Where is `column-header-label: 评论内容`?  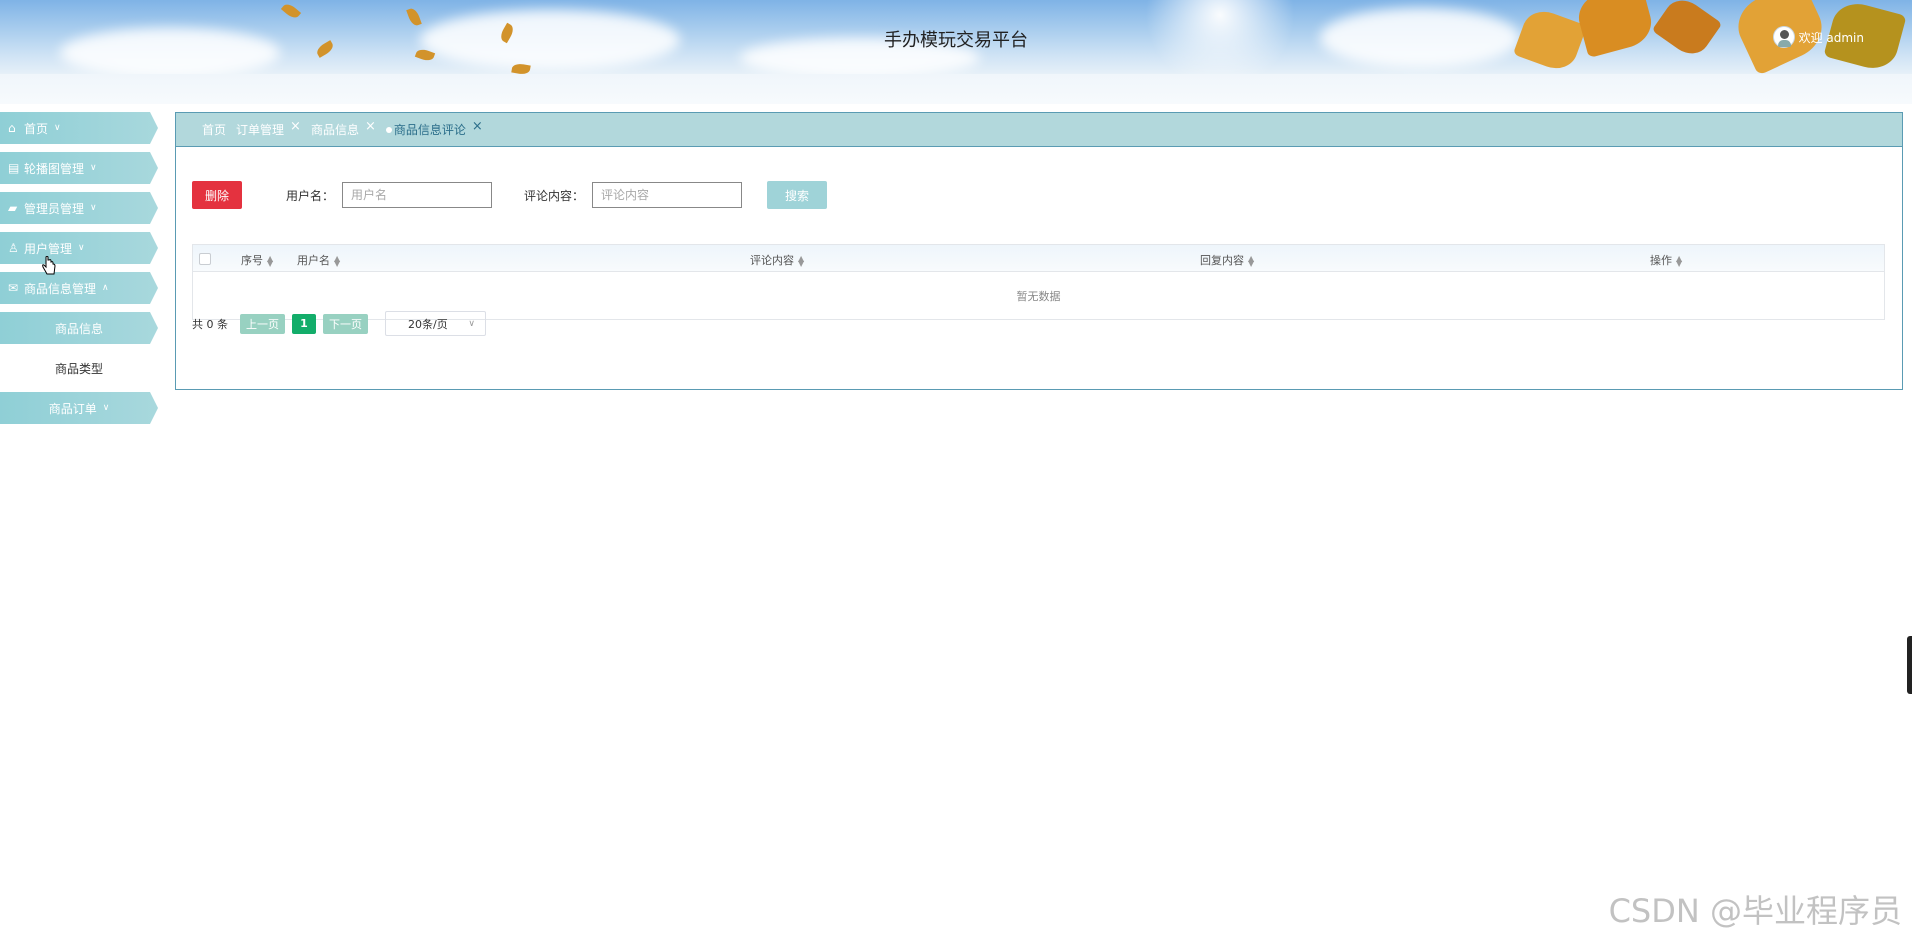 column-header-label: 评论内容 is located at coordinates (772, 260).